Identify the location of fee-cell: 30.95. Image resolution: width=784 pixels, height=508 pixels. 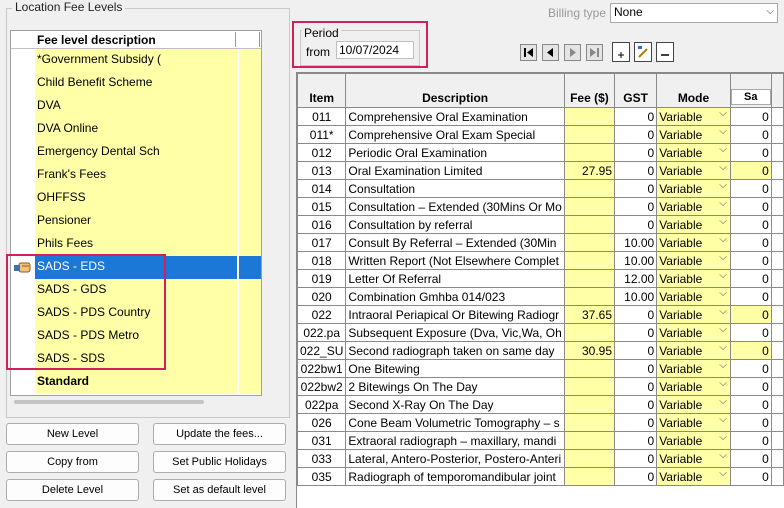
(589, 350).